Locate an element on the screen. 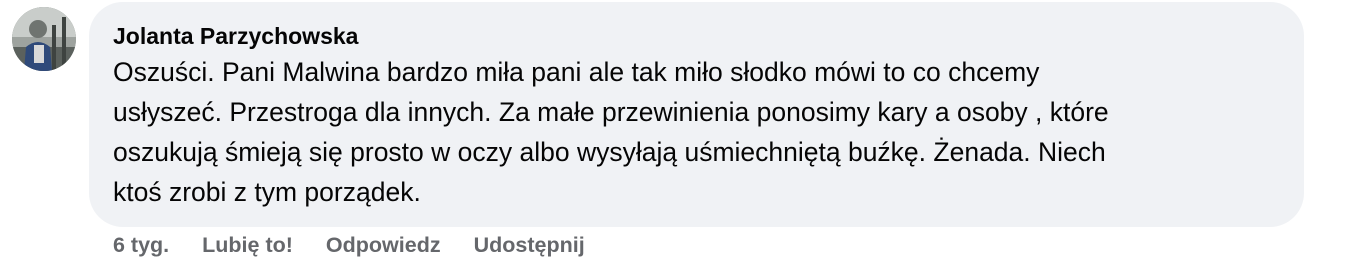  comment-timestamp: 6 tyg. is located at coordinates (141, 245).